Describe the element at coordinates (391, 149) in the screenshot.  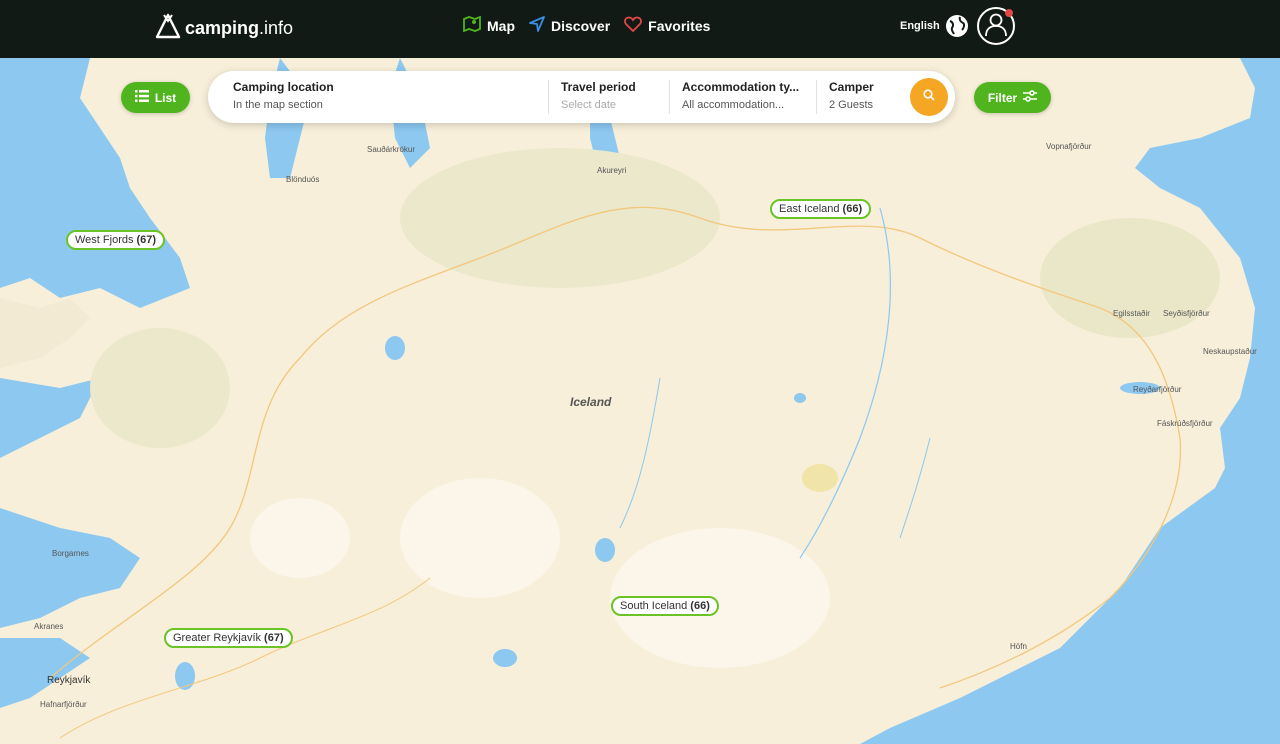
I see `place-label: Sauðárkrókur` at that location.